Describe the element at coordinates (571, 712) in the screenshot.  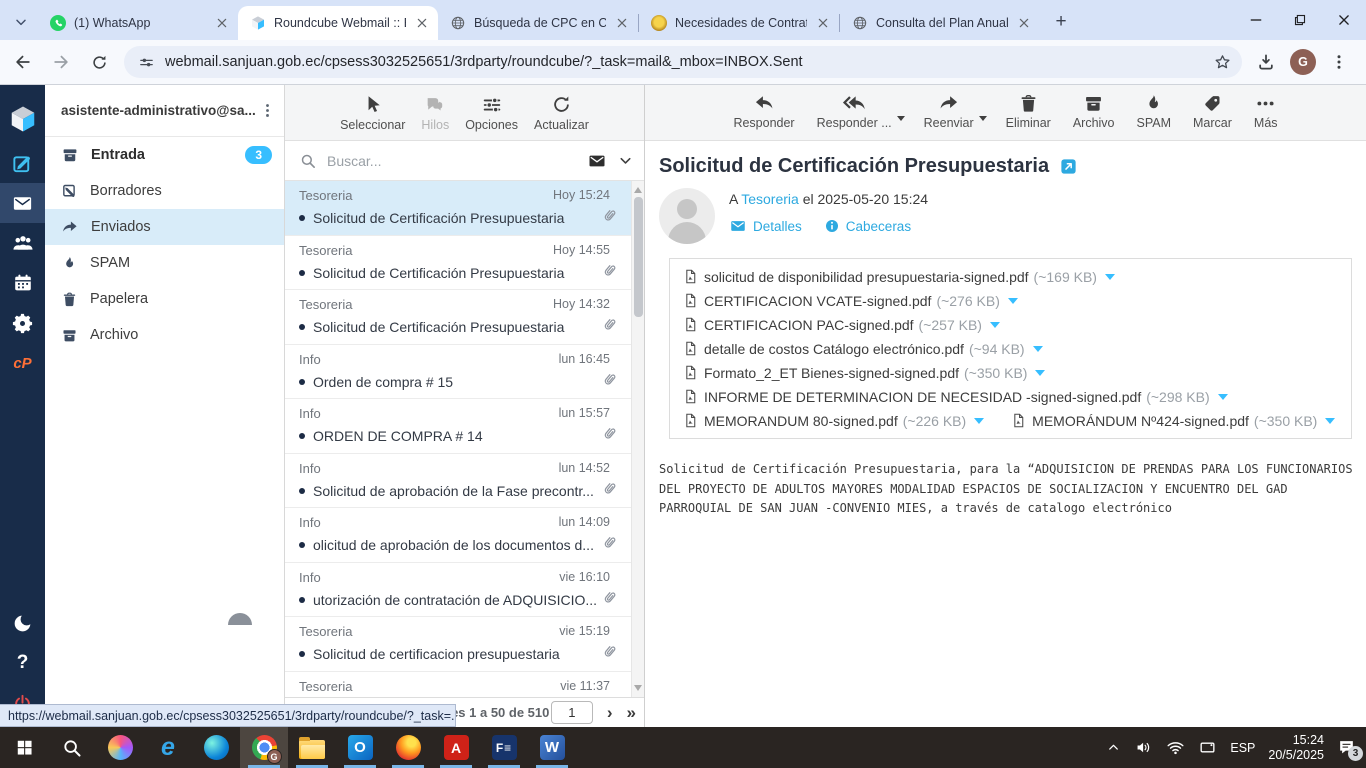
I see `page-input` at that location.